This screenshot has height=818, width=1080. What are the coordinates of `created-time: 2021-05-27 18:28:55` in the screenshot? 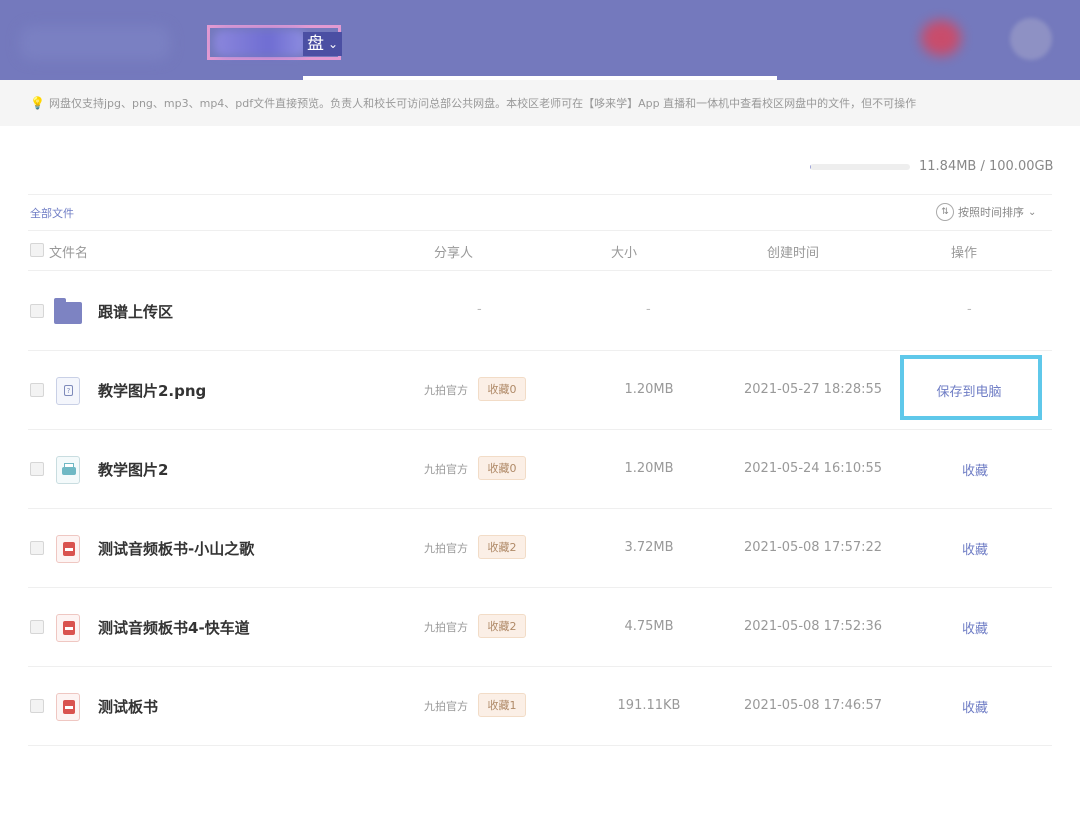 It's located at (813, 389).